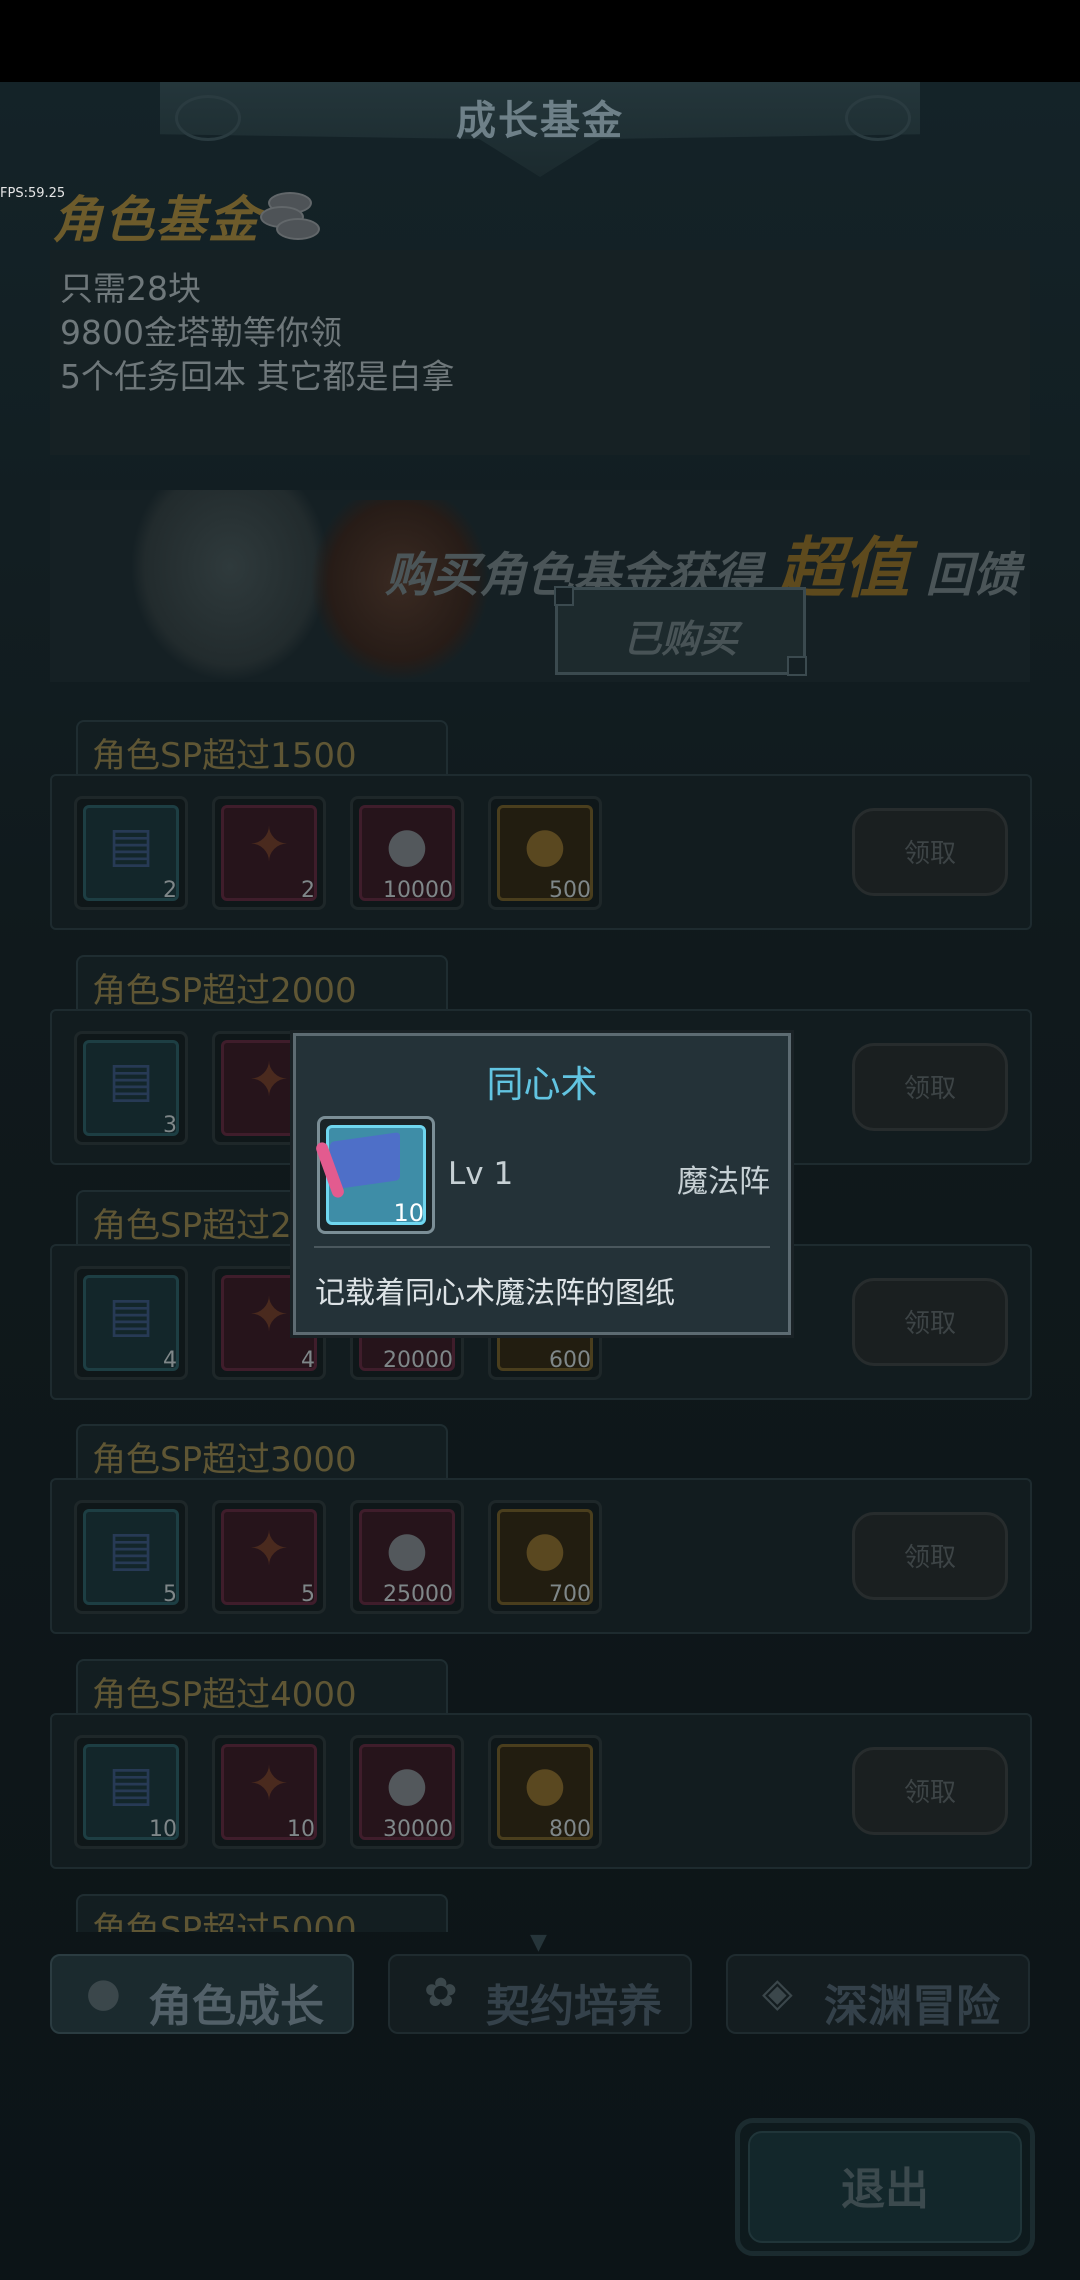 This screenshot has width=1080, height=2280. I want to click on tab-contract-training: ✿ 契约培养, so click(540, 1994).